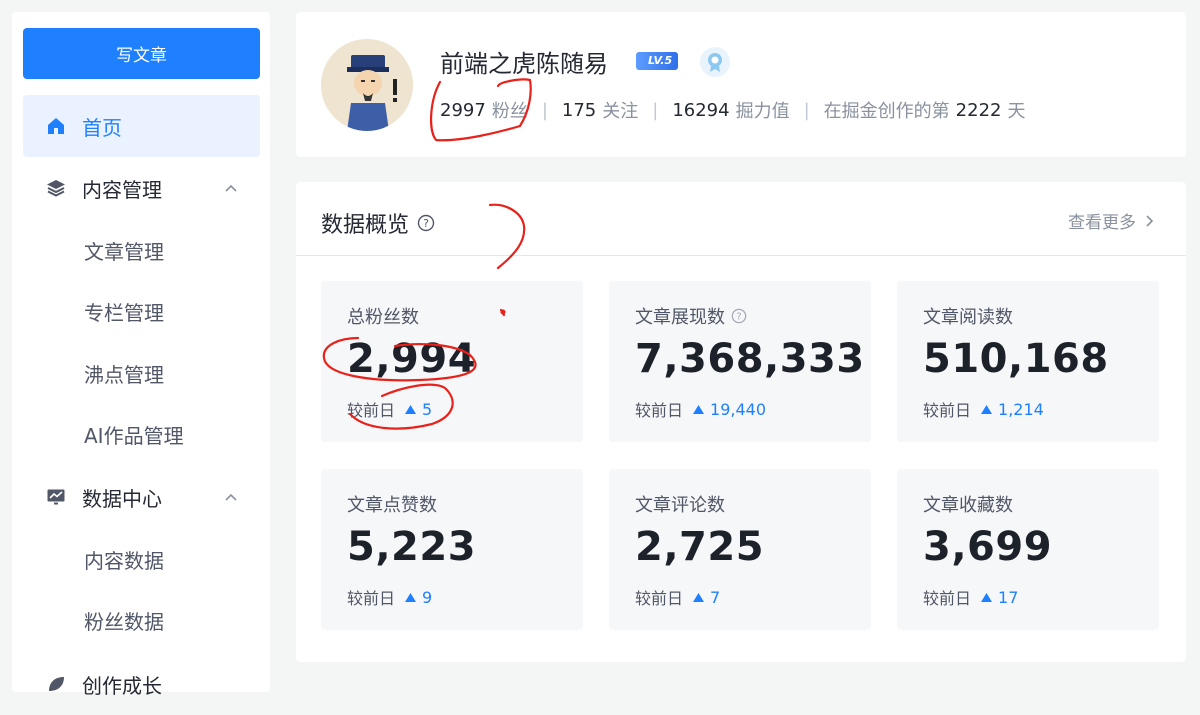 The width and height of the screenshot is (1200, 715). I want to click on metric-label: 文章收藏数, so click(968, 505).